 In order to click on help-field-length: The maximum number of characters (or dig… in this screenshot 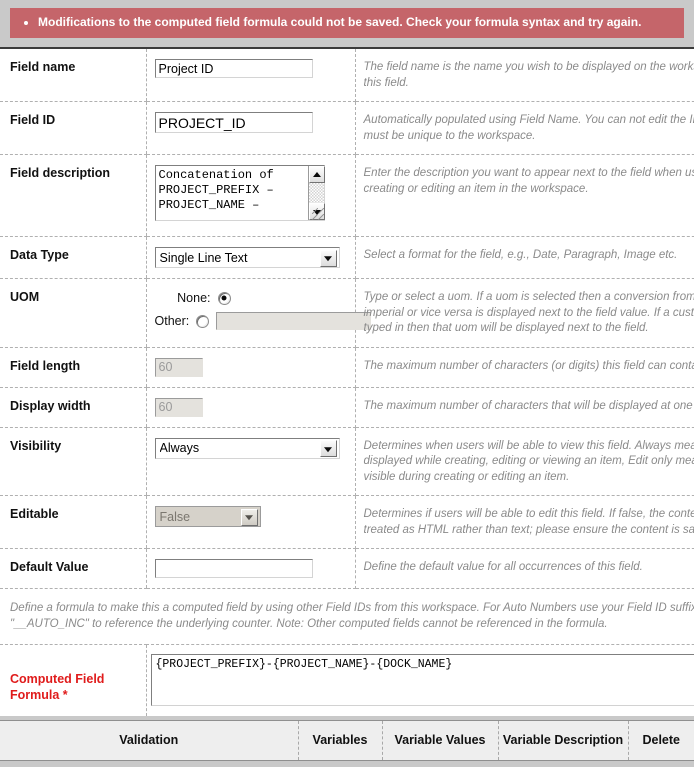, I will do `click(528, 365)`.